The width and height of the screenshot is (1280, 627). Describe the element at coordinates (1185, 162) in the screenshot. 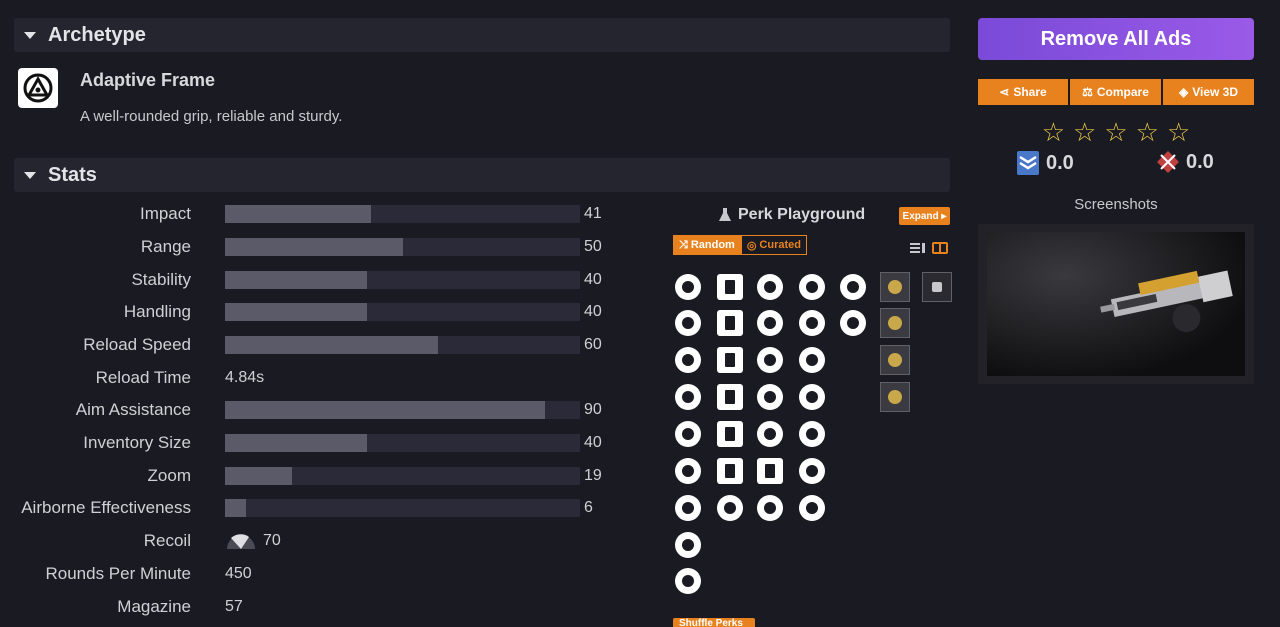

I see `pvp-rating: 0.0` at that location.